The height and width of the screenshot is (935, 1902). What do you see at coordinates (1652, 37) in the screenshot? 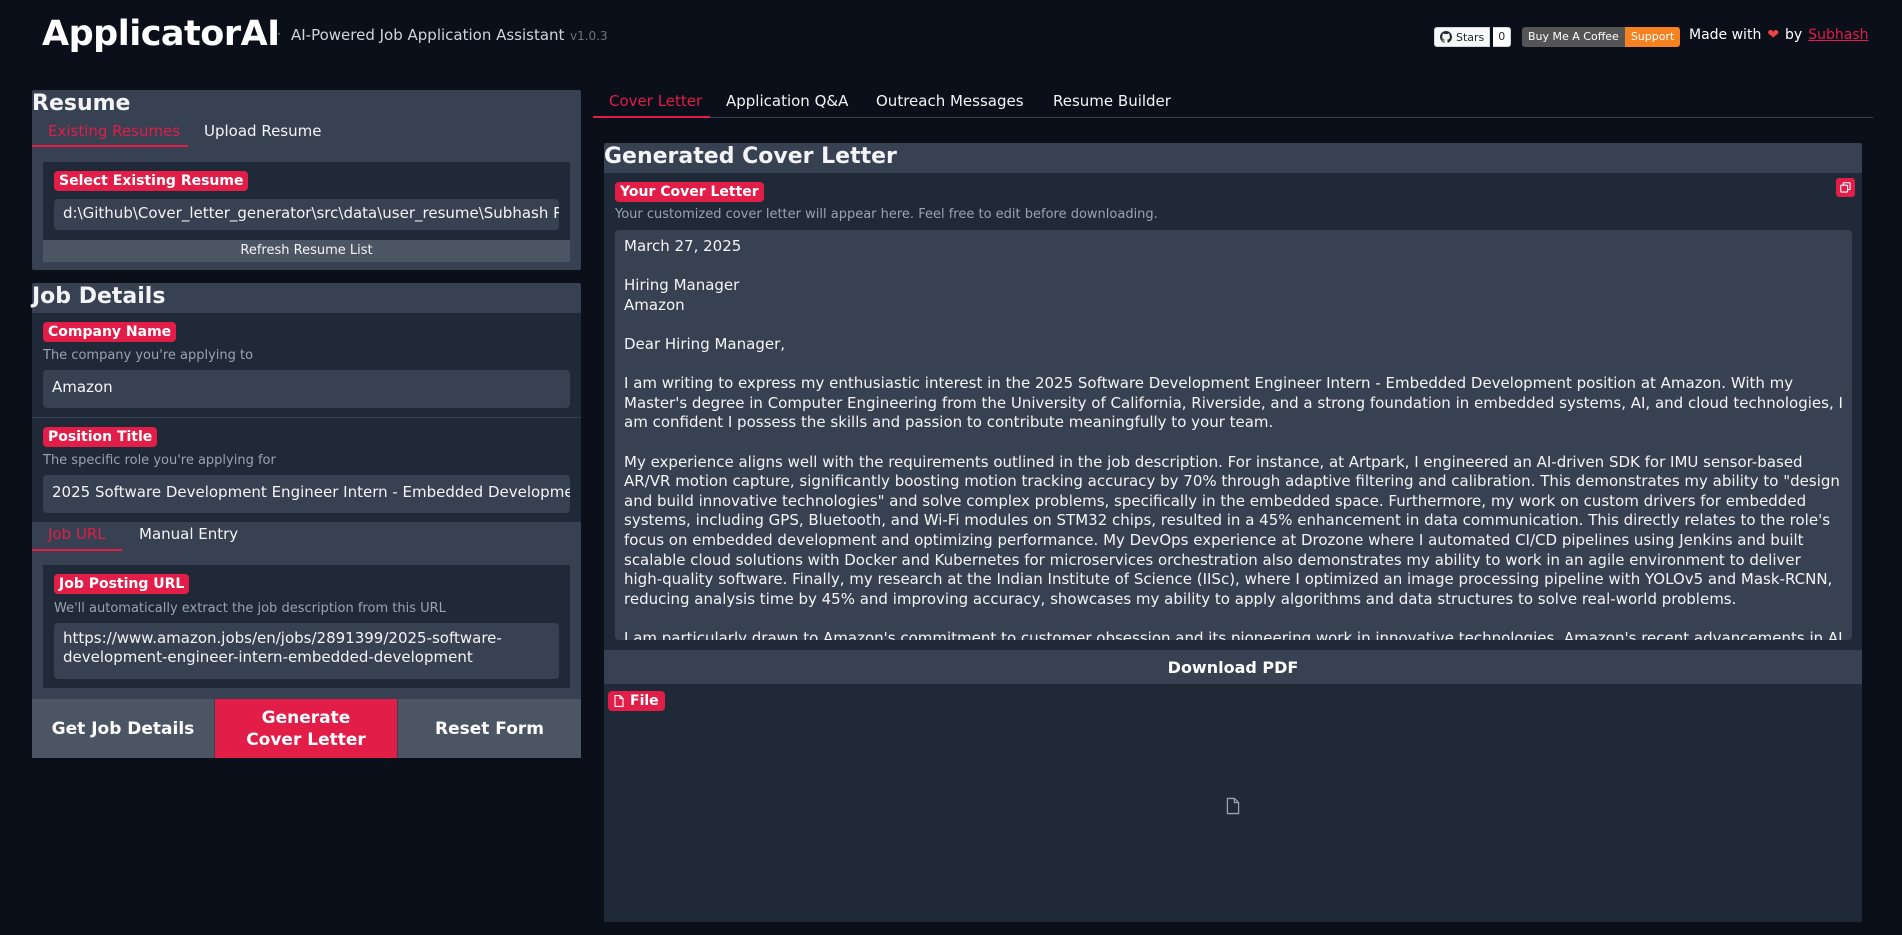
I see `coffee-badge-action: Support` at bounding box center [1652, 37].